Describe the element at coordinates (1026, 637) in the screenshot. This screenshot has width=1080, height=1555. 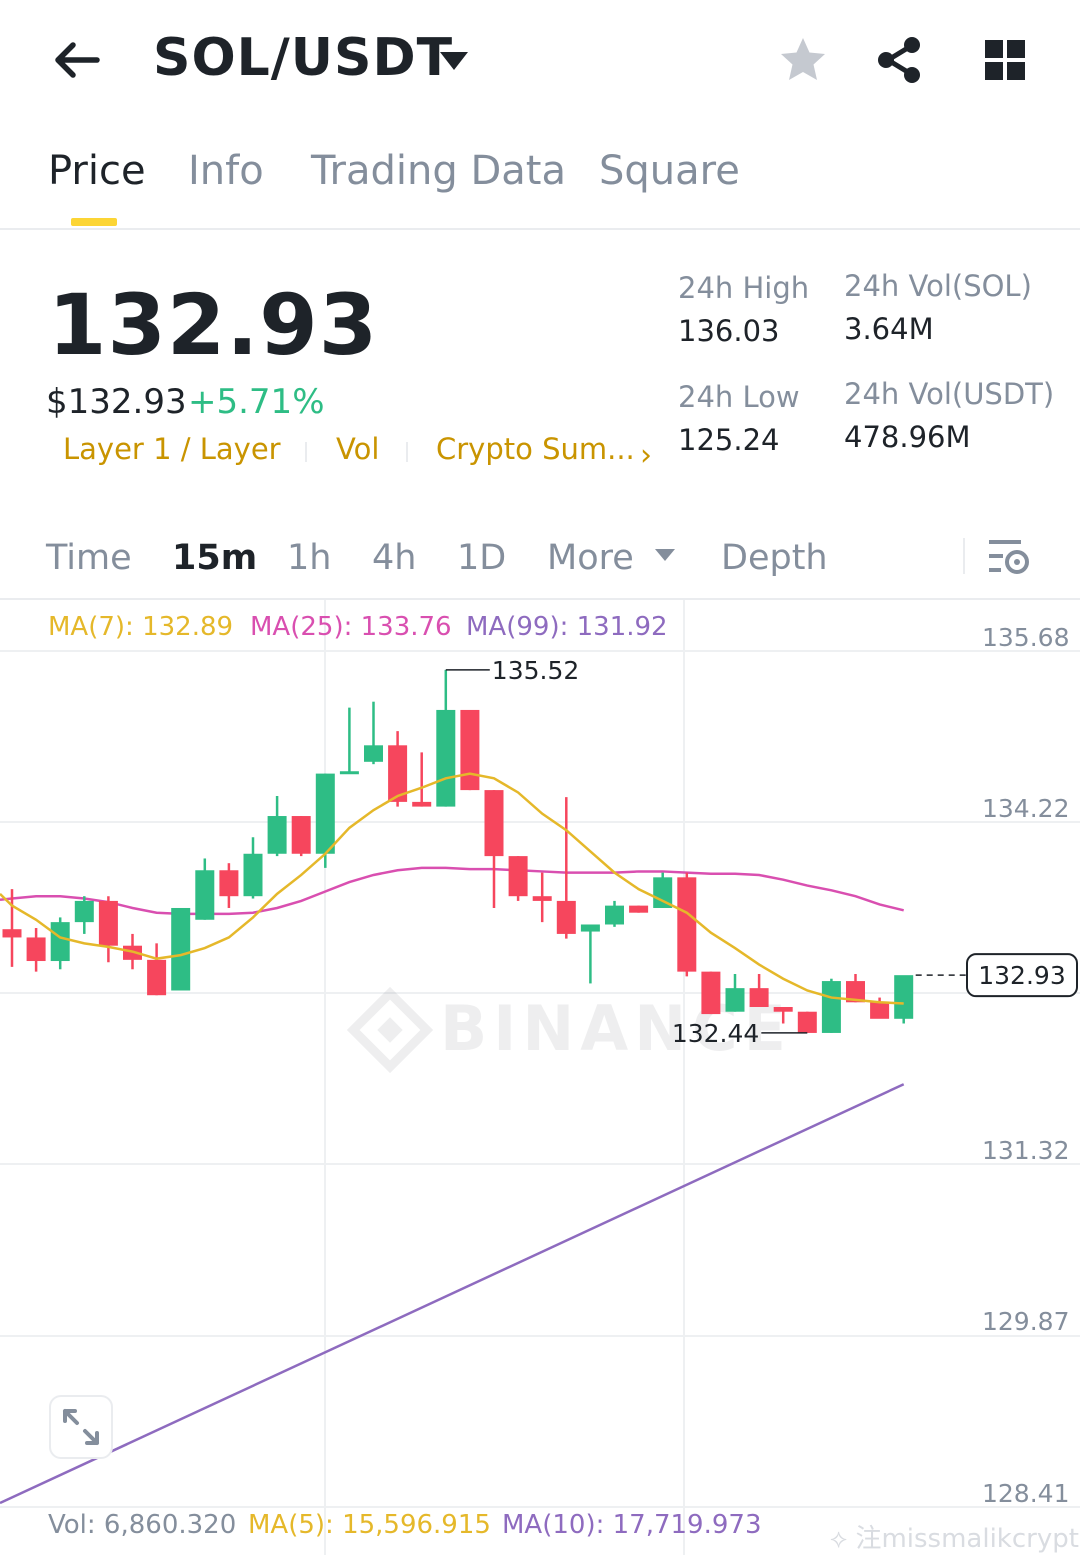
I see `y-axis-tick: 135.68` at that location.